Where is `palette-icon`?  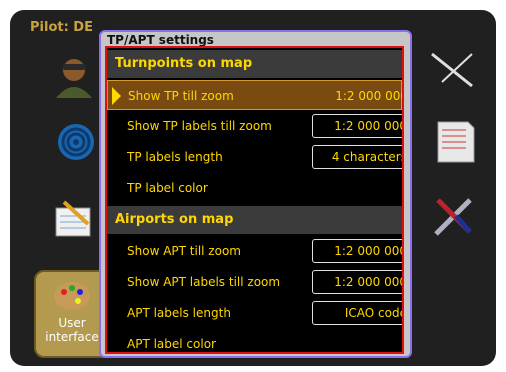 palette-icon is located at coordinates (72, 296).